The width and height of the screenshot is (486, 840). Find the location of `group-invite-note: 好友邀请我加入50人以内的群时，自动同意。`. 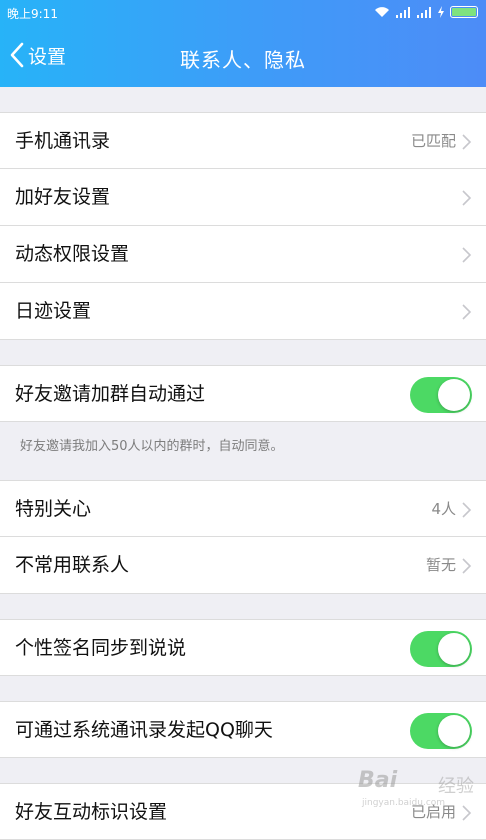

group-invite-note: 好友邀请我加入50人以内的群时，自动同意。 is located at coordinates (243, 451).